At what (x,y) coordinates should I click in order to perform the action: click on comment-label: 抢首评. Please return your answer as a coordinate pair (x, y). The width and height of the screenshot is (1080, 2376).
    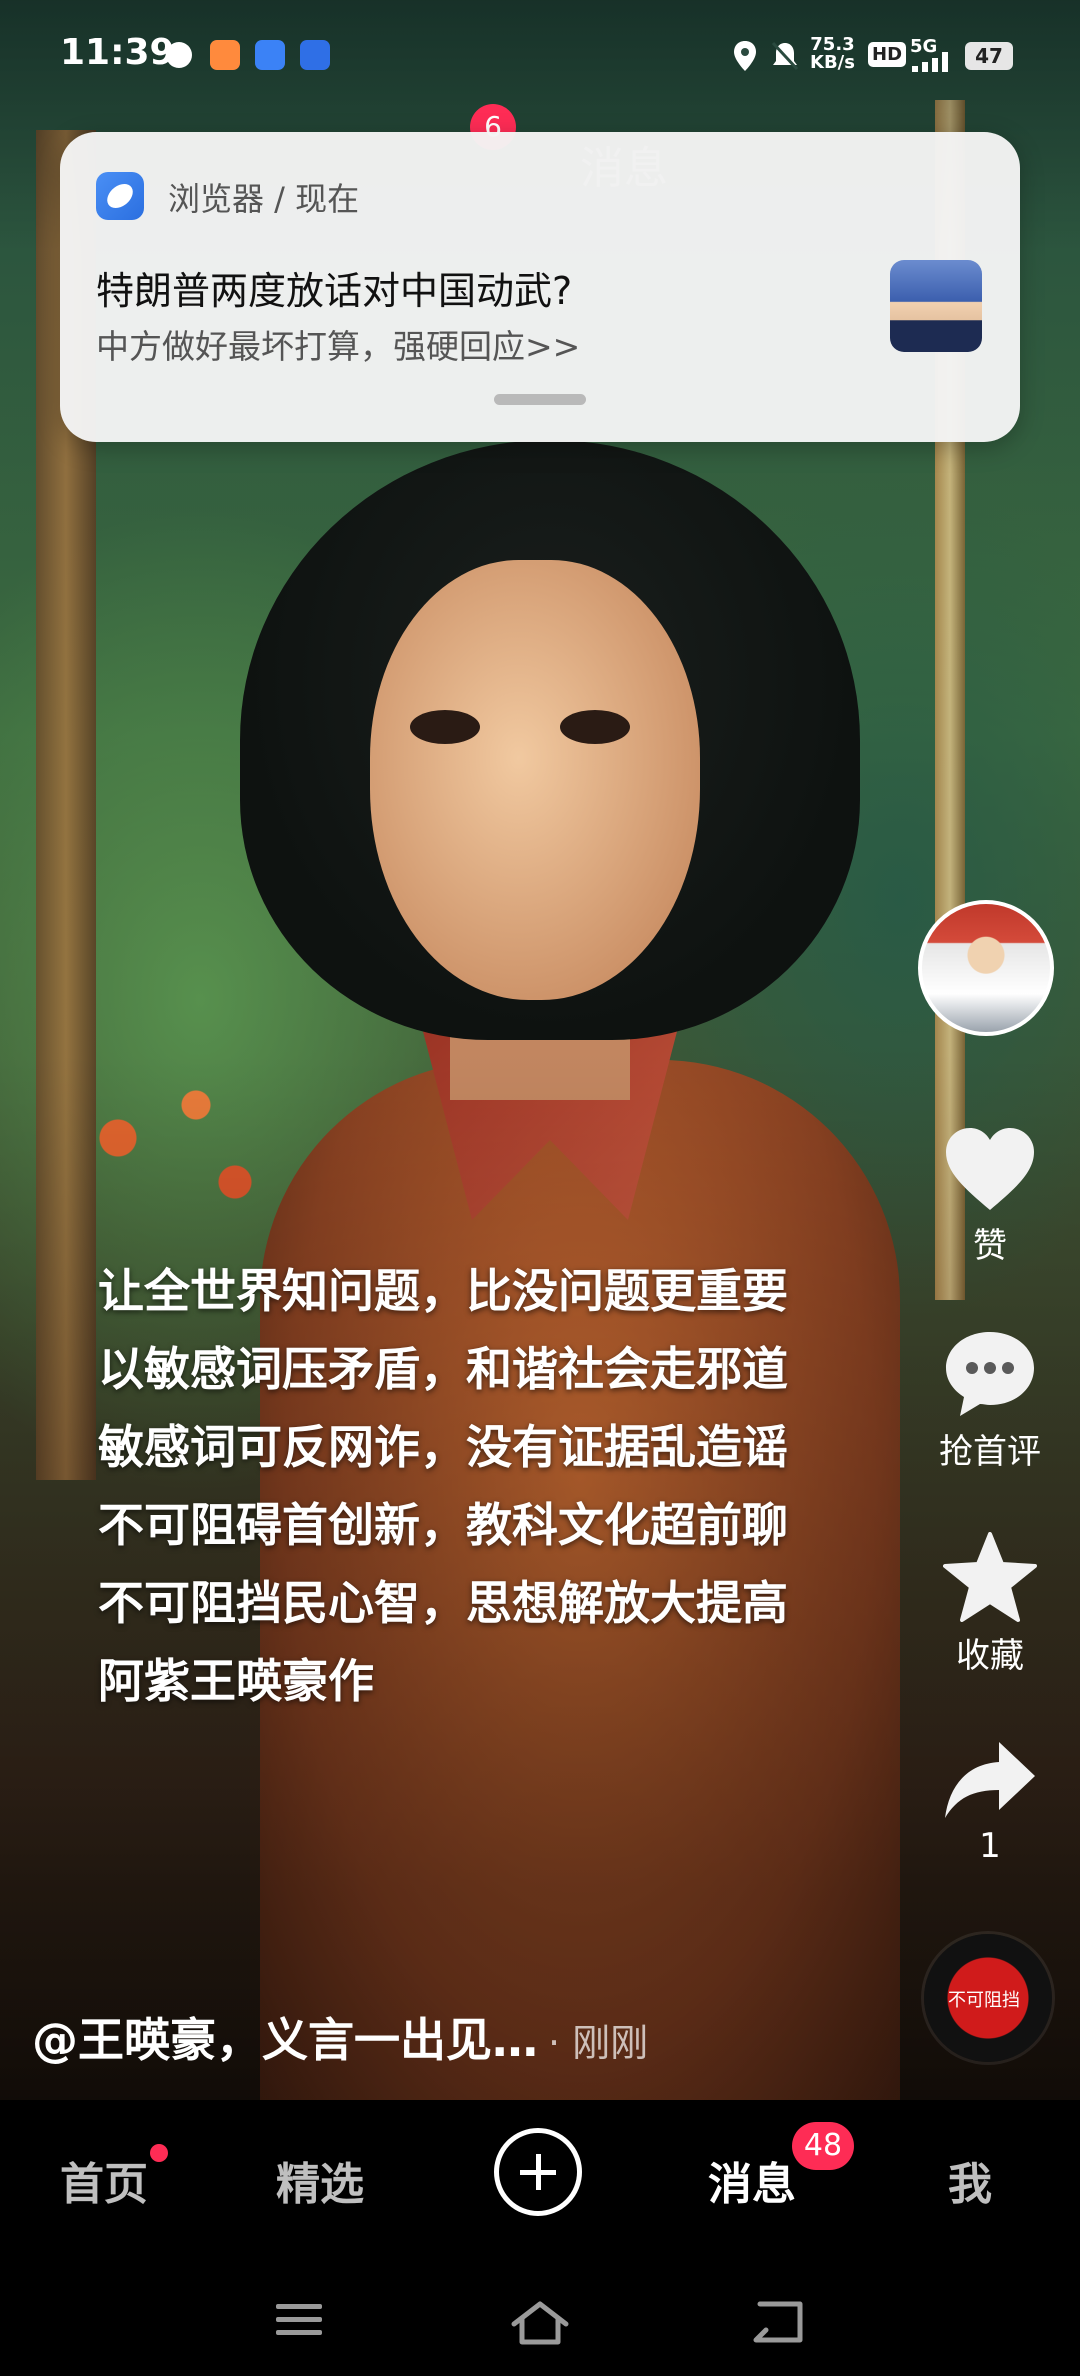
    Looking at the image, I should click on (990, 1452).